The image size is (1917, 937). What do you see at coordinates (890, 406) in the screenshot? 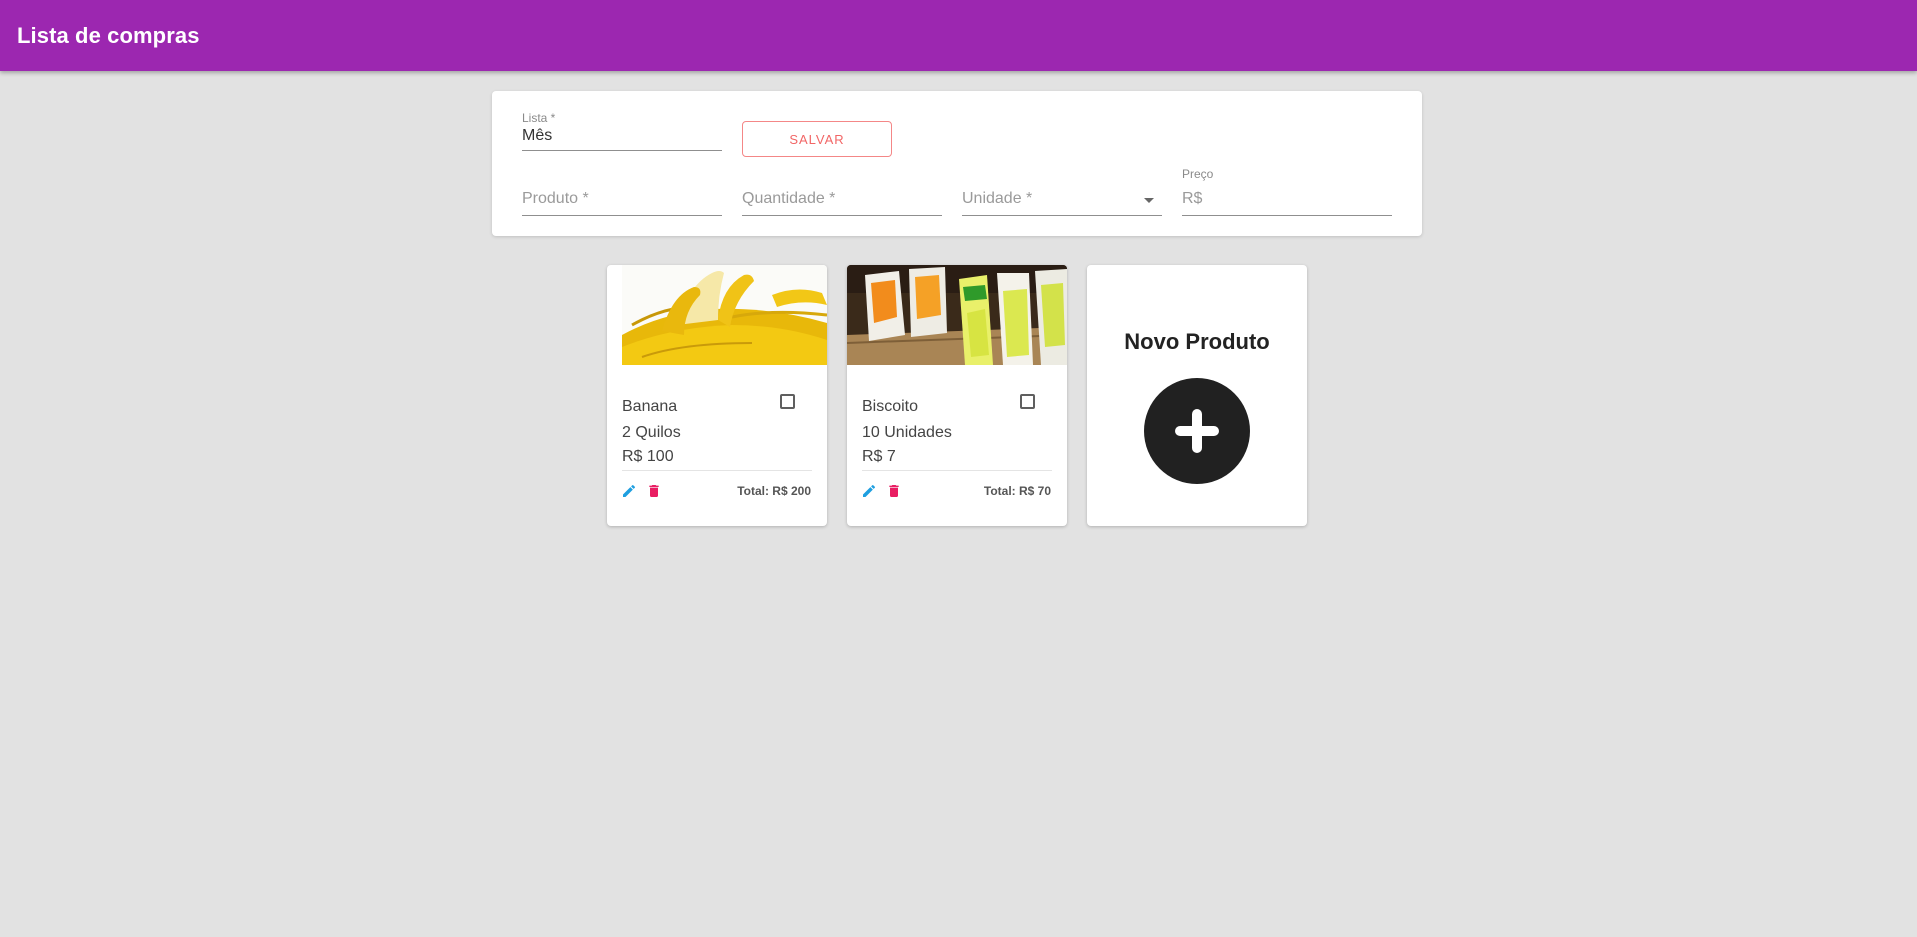
I see `product-name: Biscoito` at bounding box center [890, 406].